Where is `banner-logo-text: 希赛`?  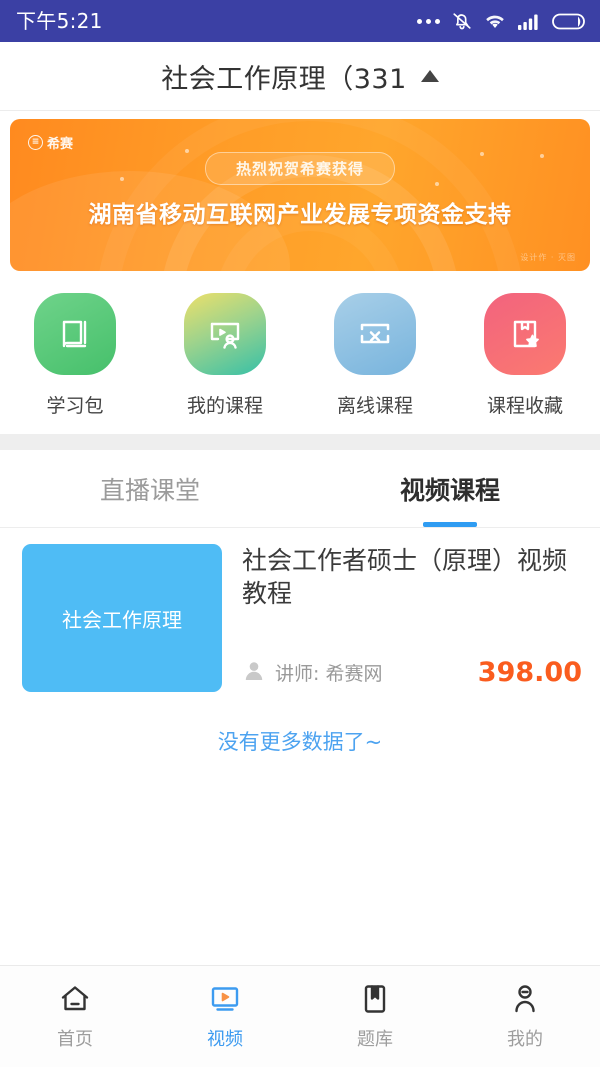
banner-logo-text: 希赛 is located at coordinates (60, 144).